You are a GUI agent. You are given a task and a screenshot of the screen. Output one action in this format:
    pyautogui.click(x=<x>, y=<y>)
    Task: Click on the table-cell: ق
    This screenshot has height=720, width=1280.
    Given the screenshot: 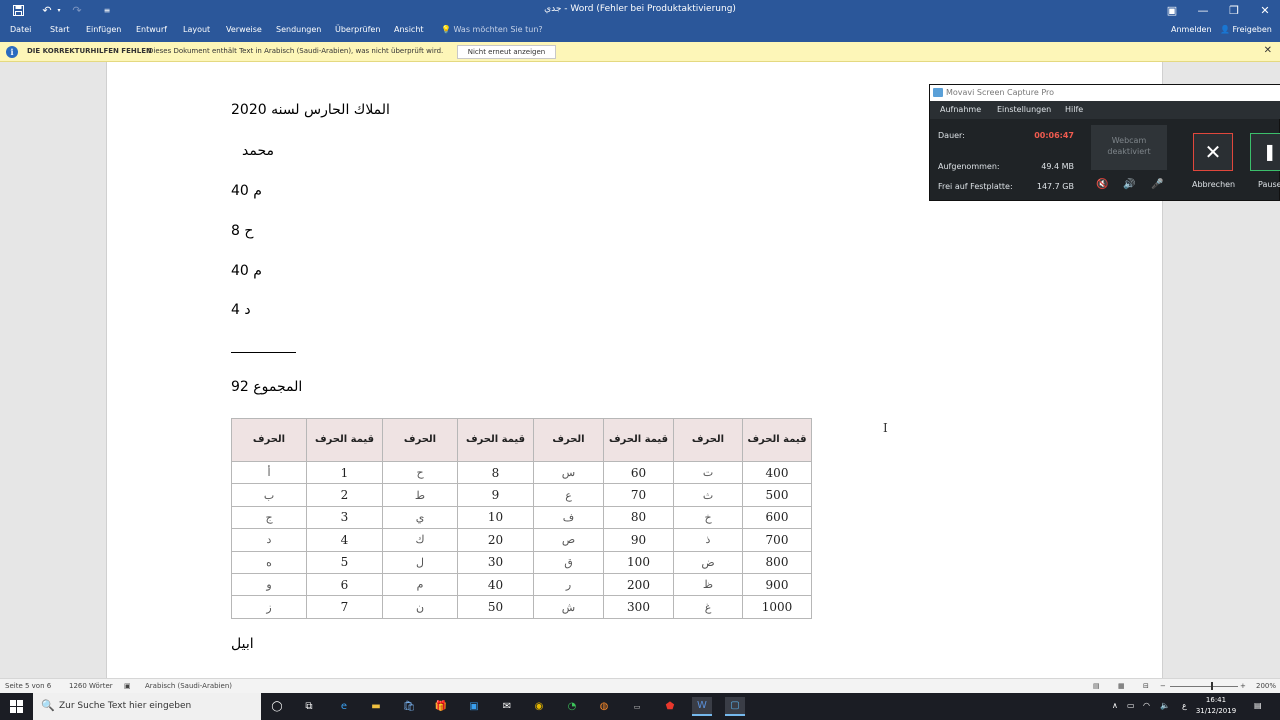 What is the action you would take?
    pyautogui.click(x=568, y=562)
    